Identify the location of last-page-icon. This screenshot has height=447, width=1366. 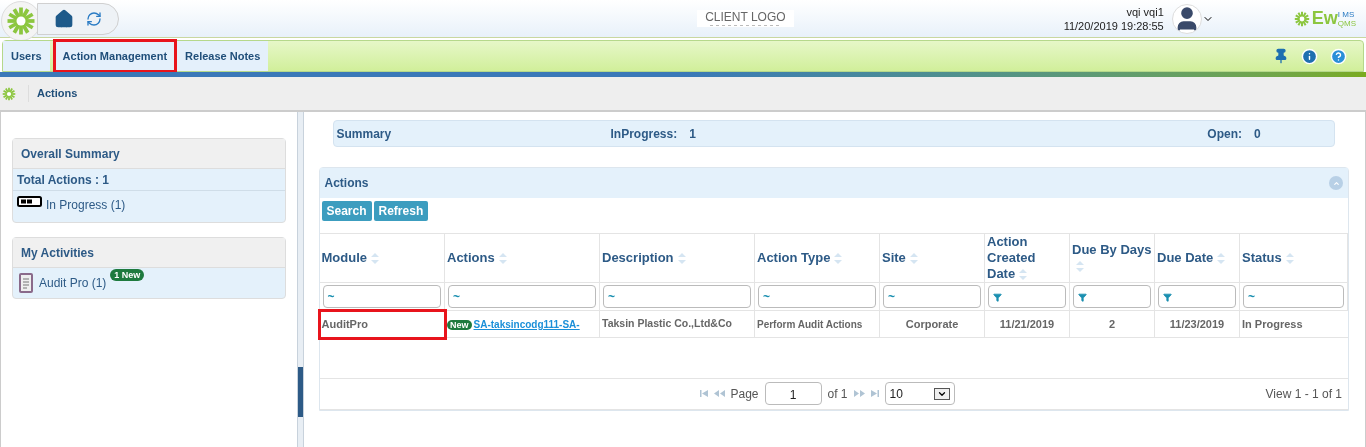
(874, 393).